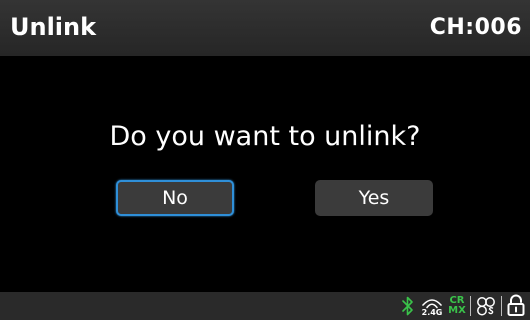 The height and width of the screenshot is (320, 530). Describe the element at coordinates (175, 198) in the screenshot. I see `no-button: No` at that location.